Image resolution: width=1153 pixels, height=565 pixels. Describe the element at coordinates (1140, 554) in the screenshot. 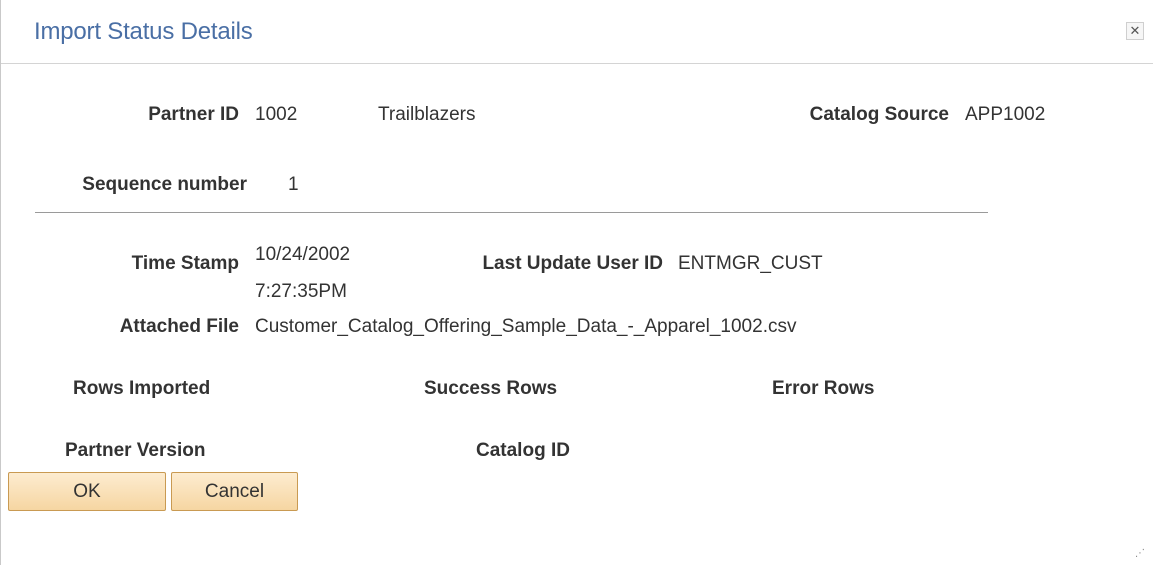

I see `resize-grip-icon: ⋰` at that location.